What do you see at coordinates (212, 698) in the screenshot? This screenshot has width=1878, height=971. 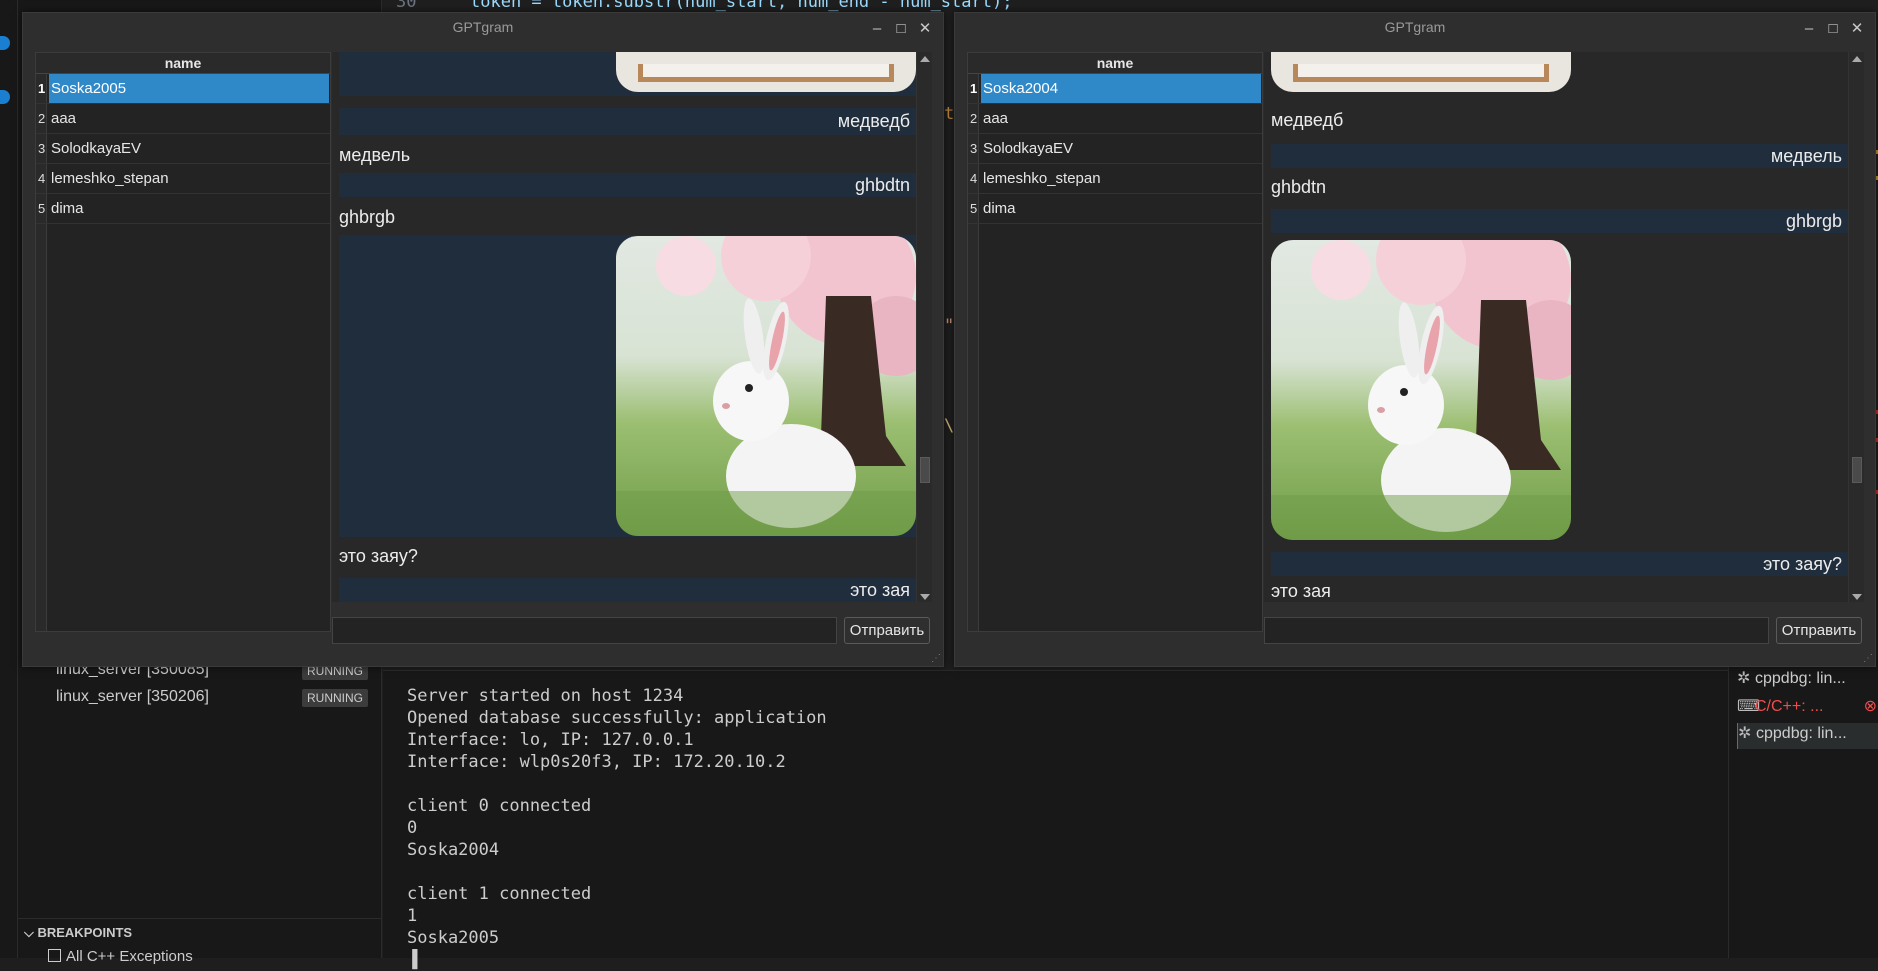 I see `process-row: linux_server [350206] RUNNING` at bounding box center [212, 698].